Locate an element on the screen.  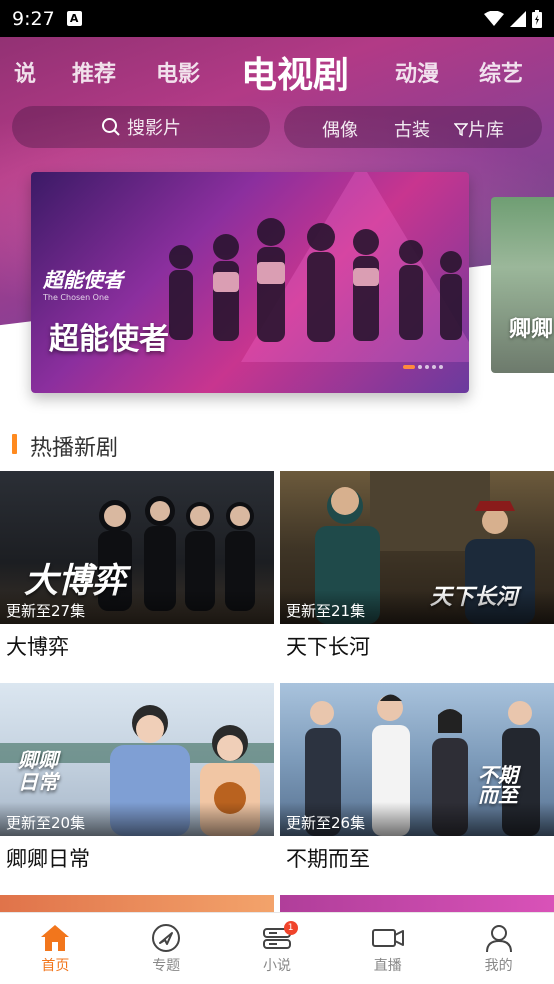
home-icon is located at coordinates (55, 938).